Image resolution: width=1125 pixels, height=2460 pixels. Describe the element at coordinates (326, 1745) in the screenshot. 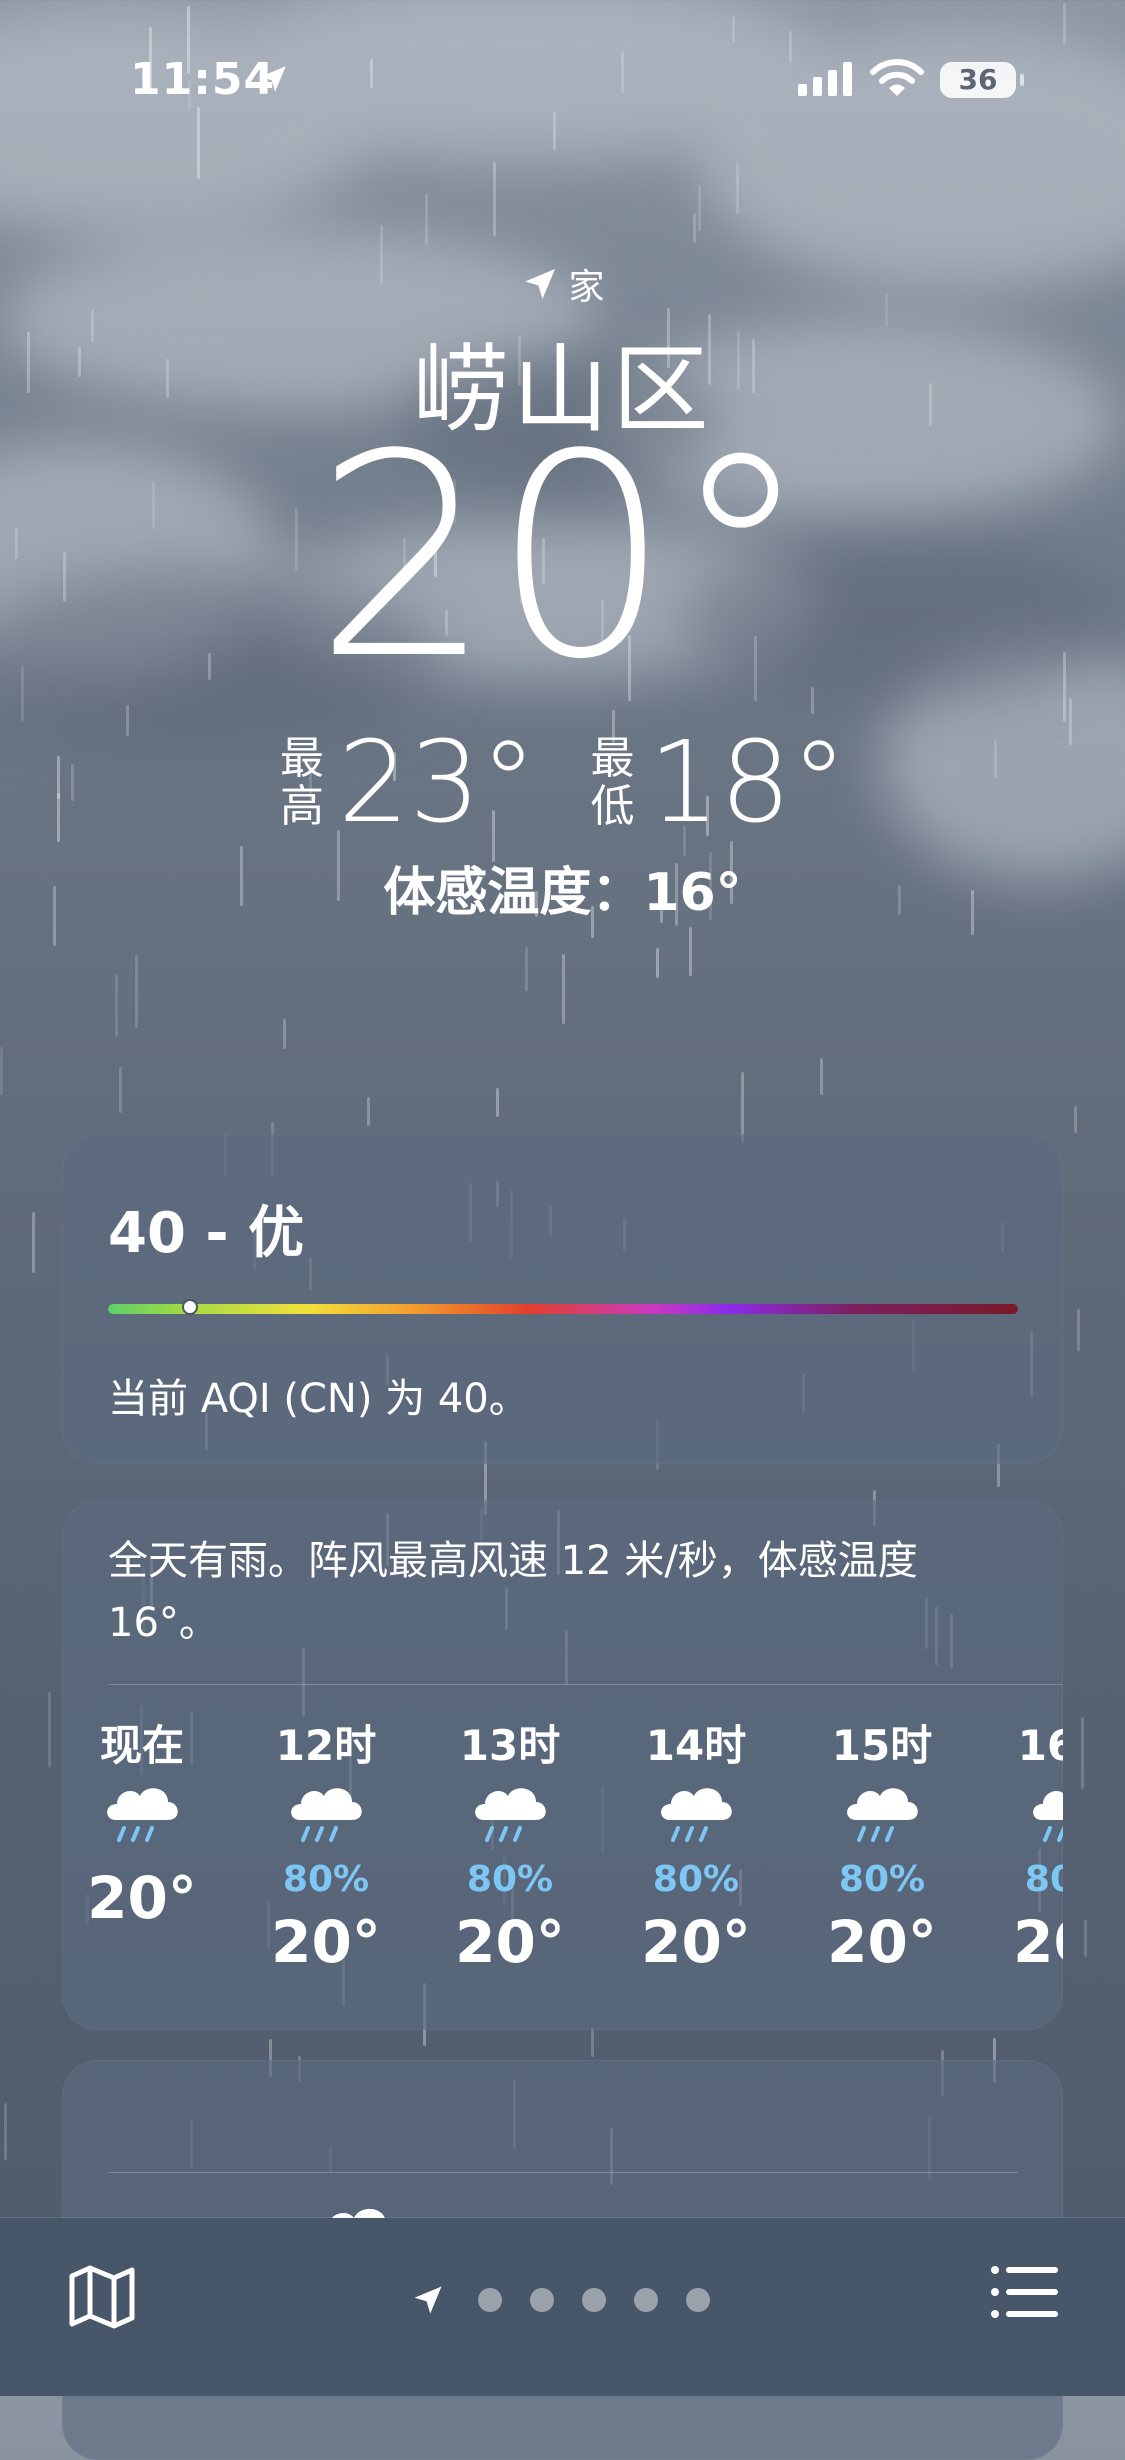

I see `hour-label: 12时` at that location.